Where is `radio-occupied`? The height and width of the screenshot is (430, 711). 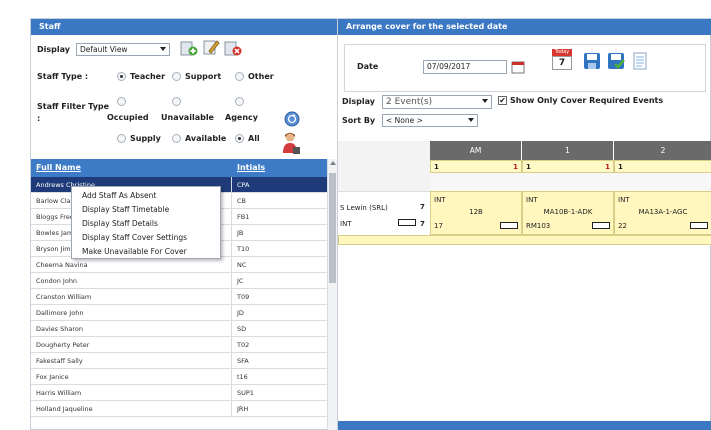 radio-occupied is located at coordinates (121, 101).